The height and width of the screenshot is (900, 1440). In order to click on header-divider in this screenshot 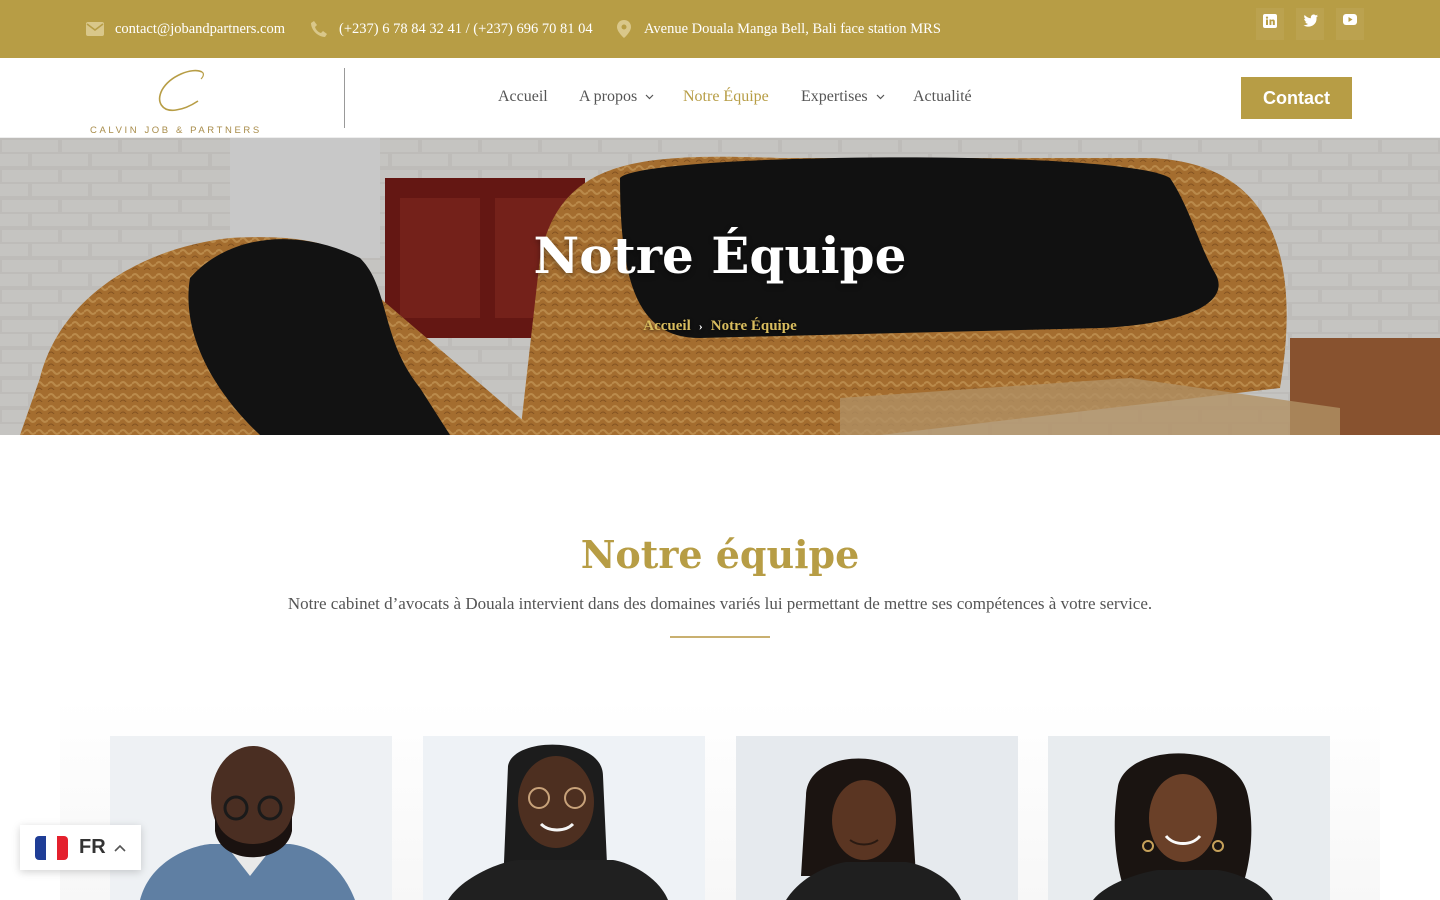, I will do `click(344, 98)`.